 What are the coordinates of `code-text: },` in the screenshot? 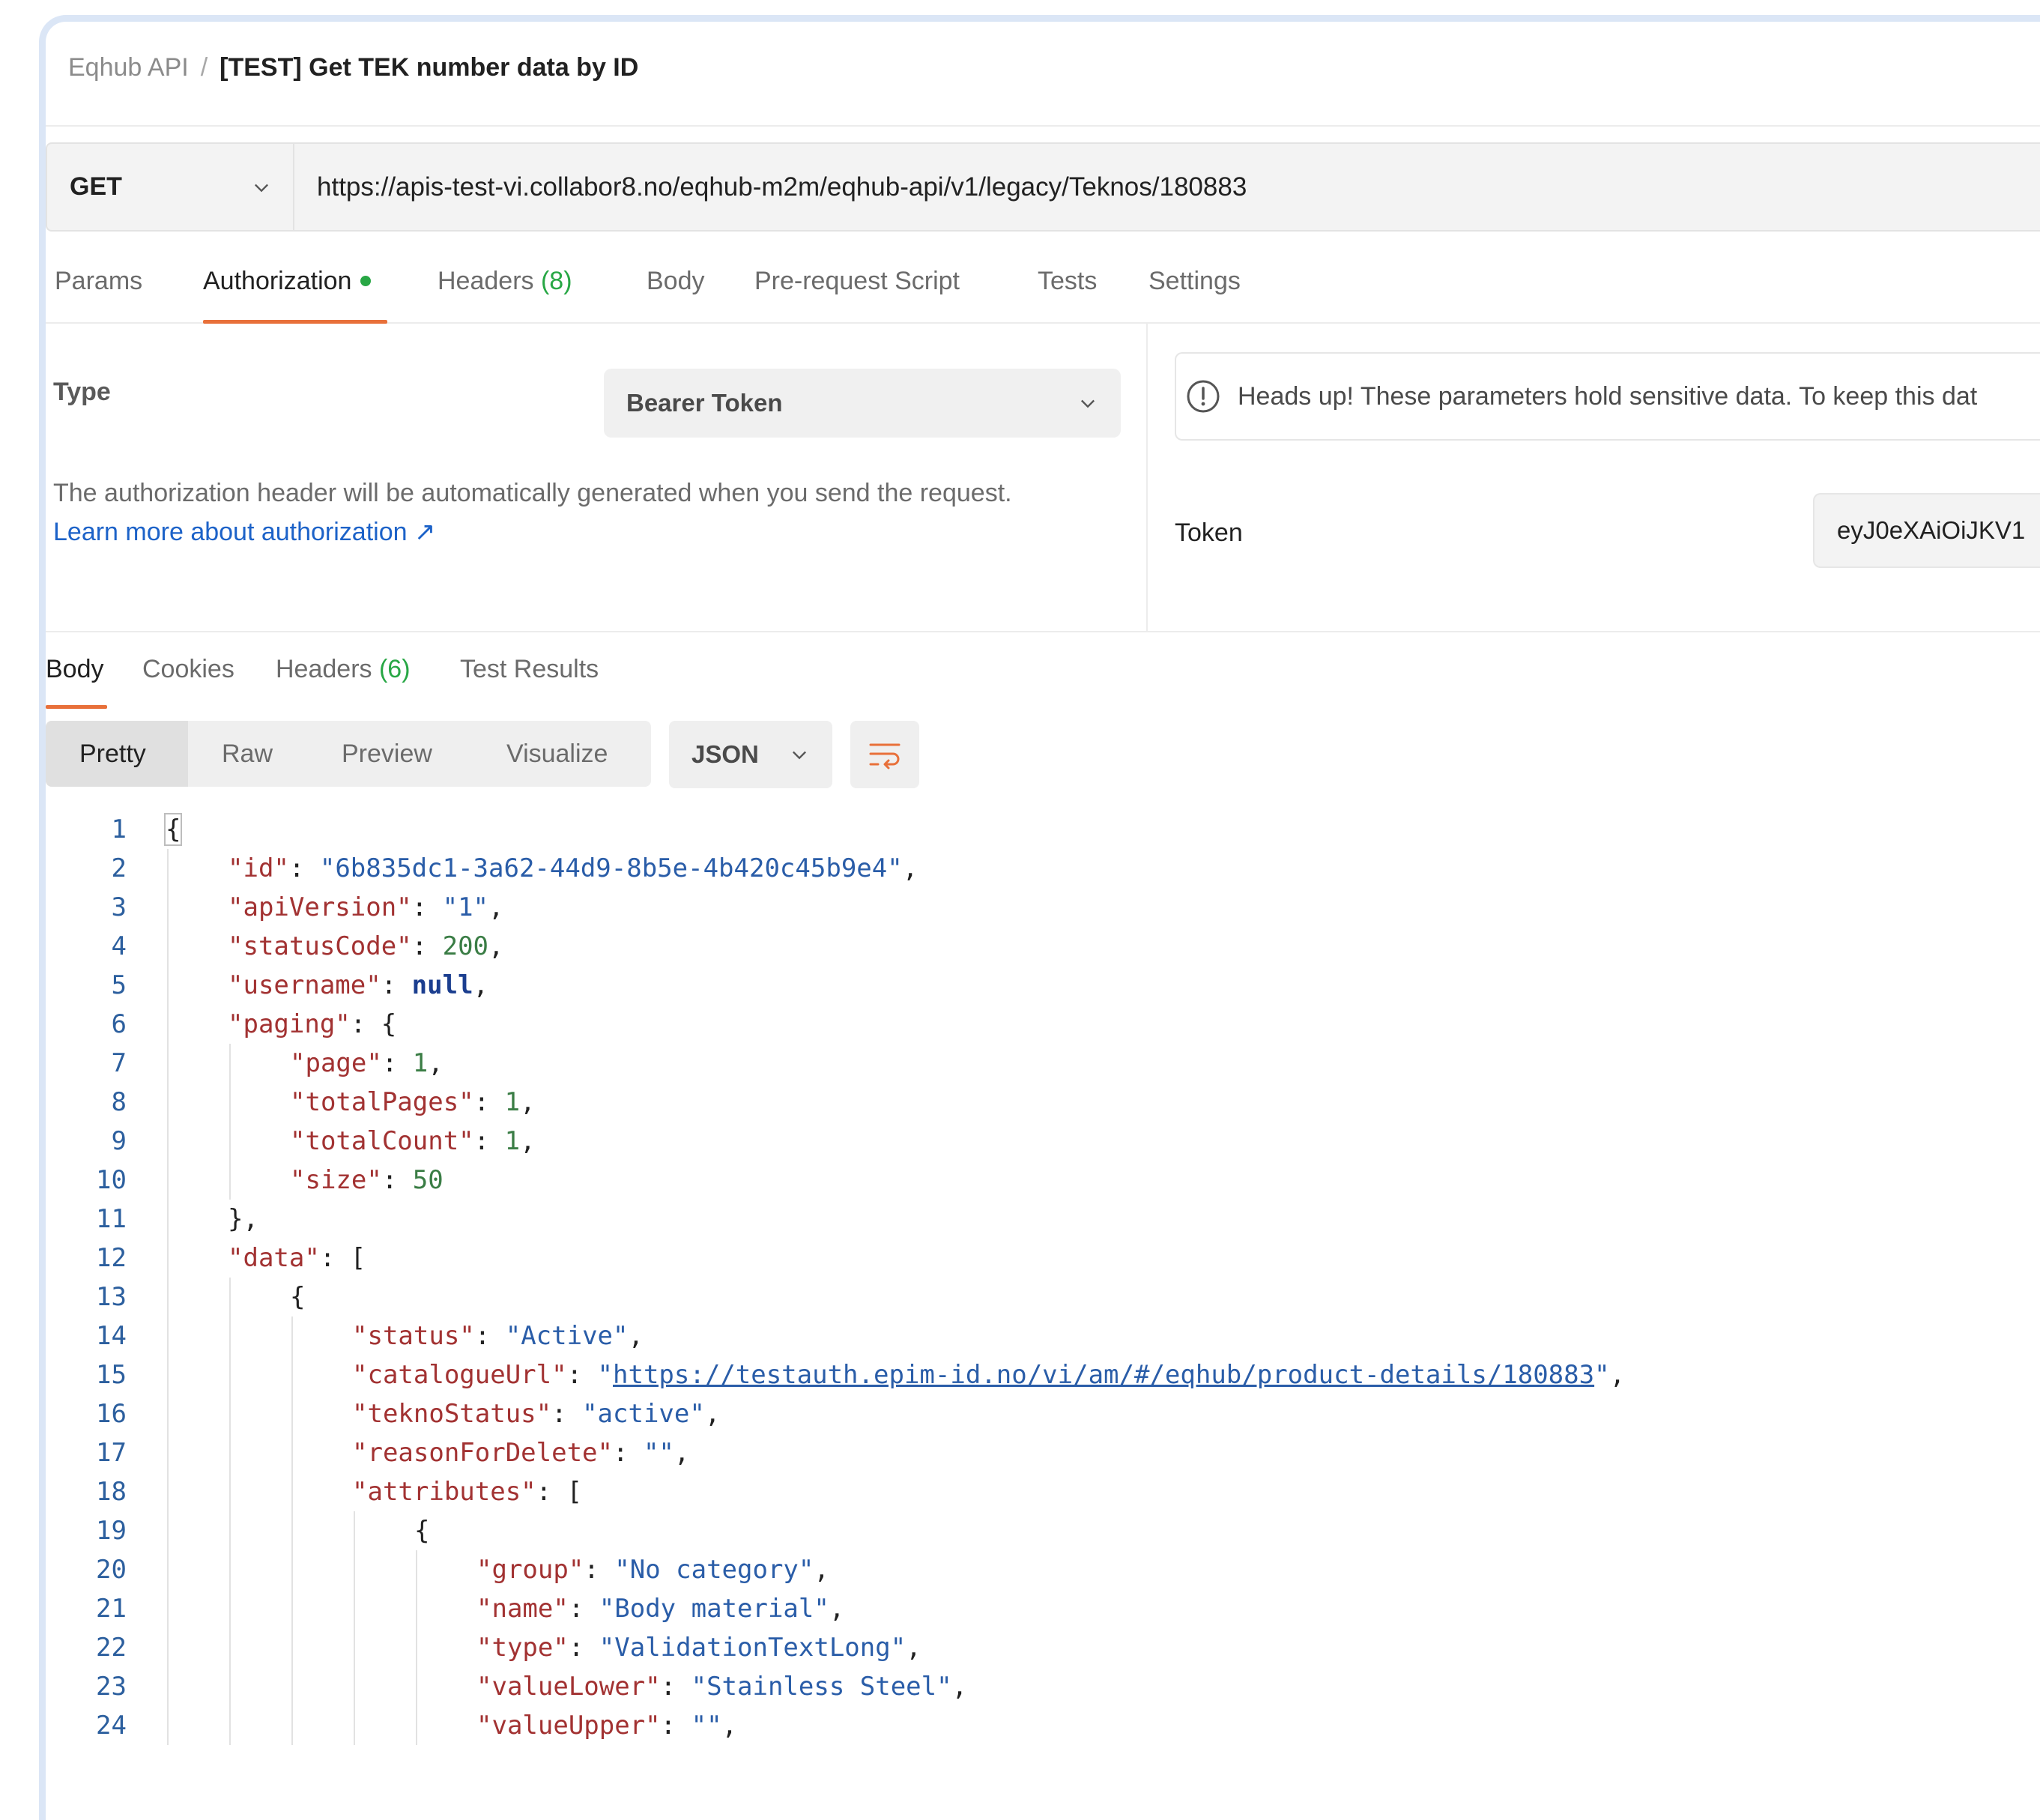 It's located at (243, 1219).